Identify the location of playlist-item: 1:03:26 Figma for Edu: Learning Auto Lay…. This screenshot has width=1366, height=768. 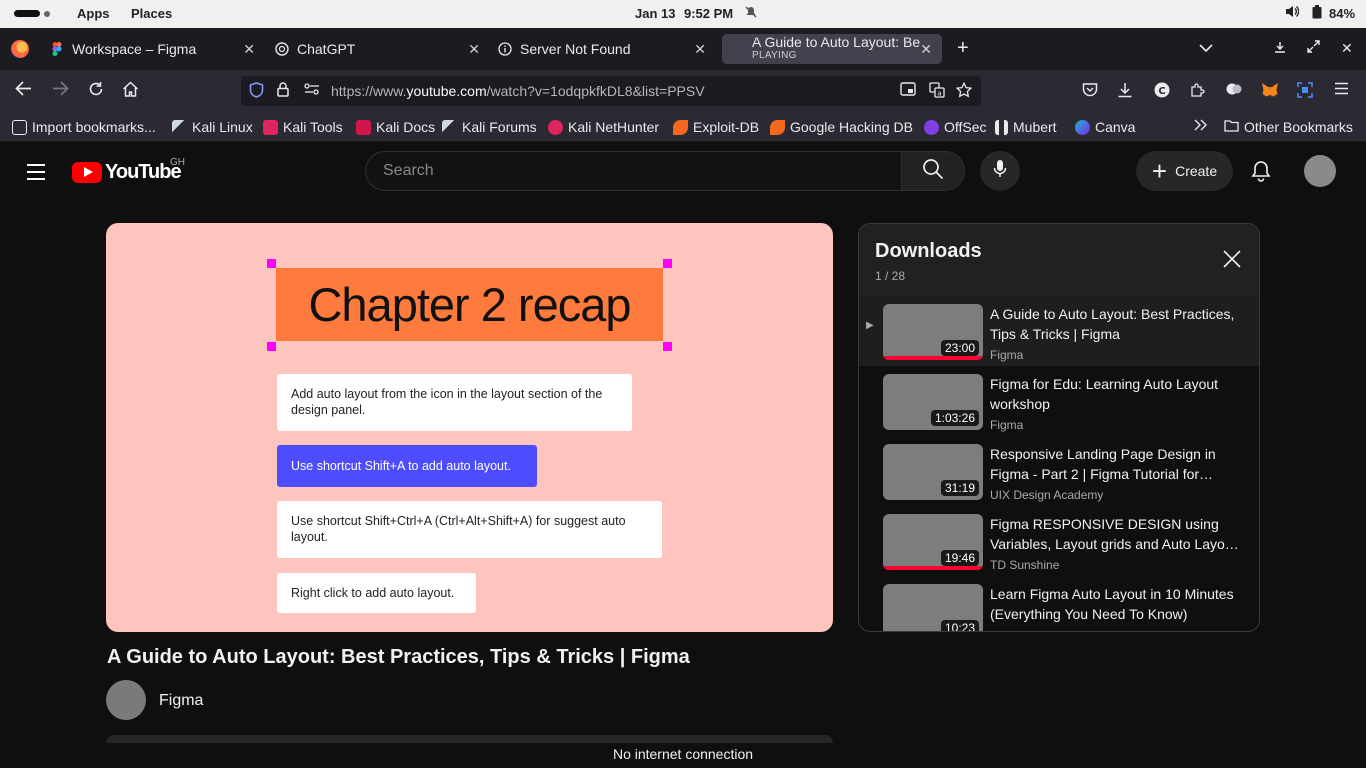
(1059, 401).